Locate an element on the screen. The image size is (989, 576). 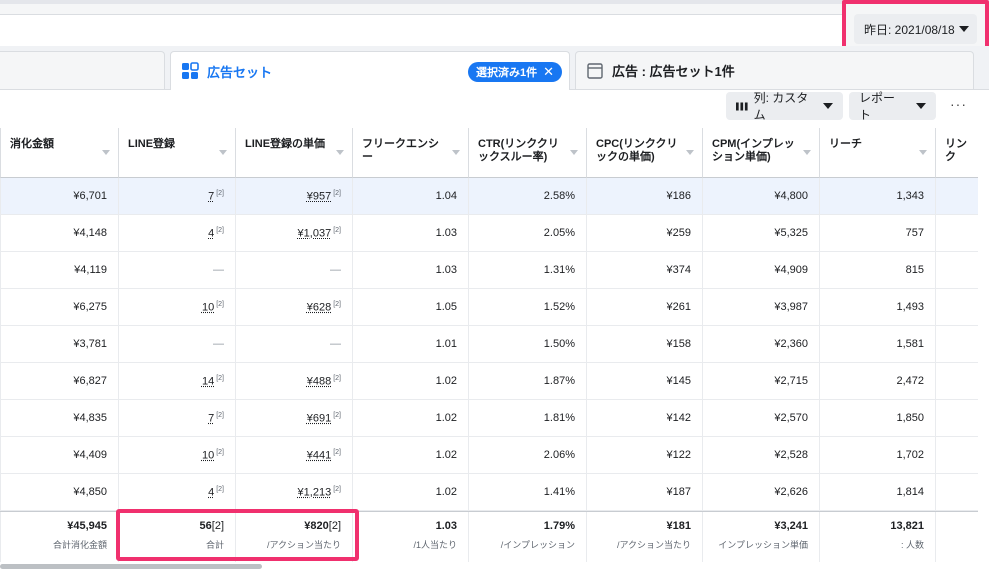
cell-value: ¥488 [2] is located at coordinates (324, 381).